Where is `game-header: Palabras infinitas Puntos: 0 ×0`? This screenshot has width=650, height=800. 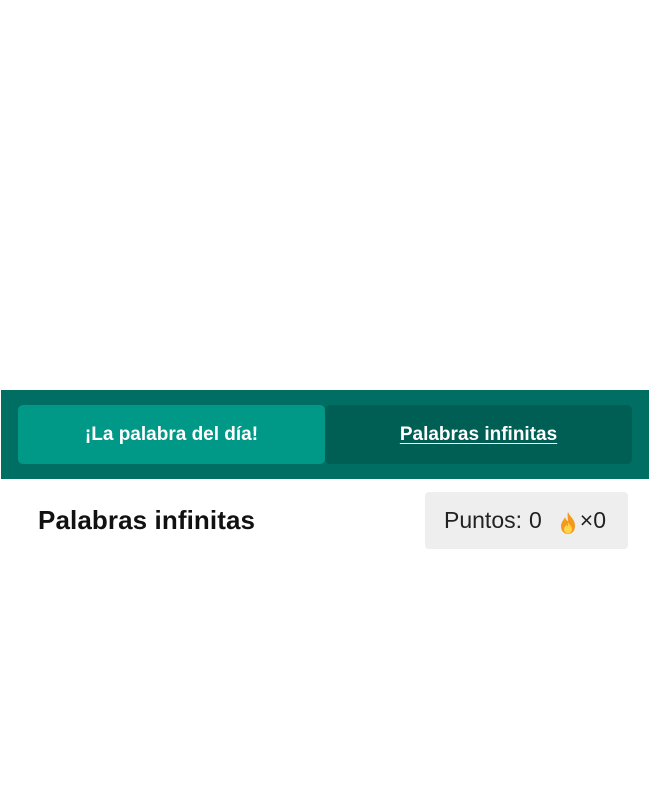 game-header: Palabras infinitas Puntos: 0 ×0 is located at coordinates (325, 519).